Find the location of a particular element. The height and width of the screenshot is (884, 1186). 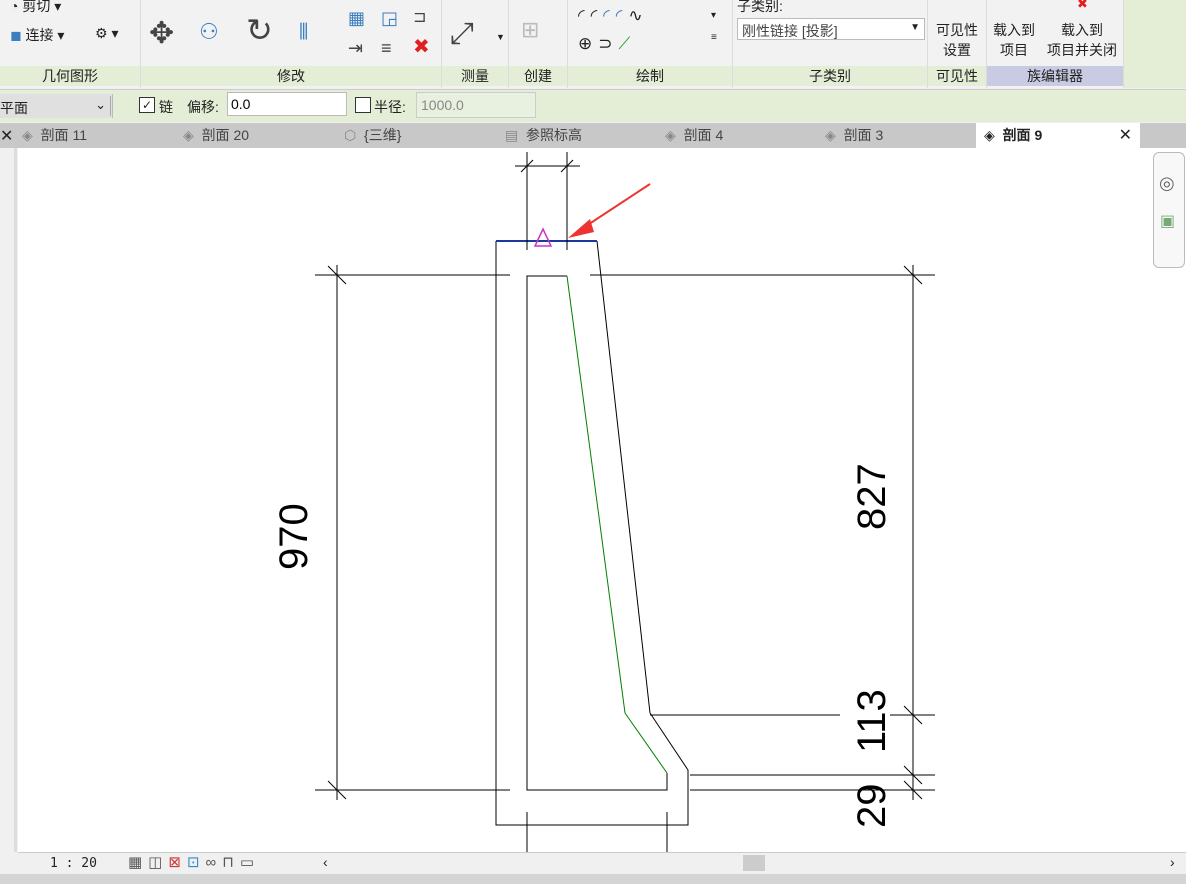

scroll-right-icon: › is located at coordinates (1172, 862).